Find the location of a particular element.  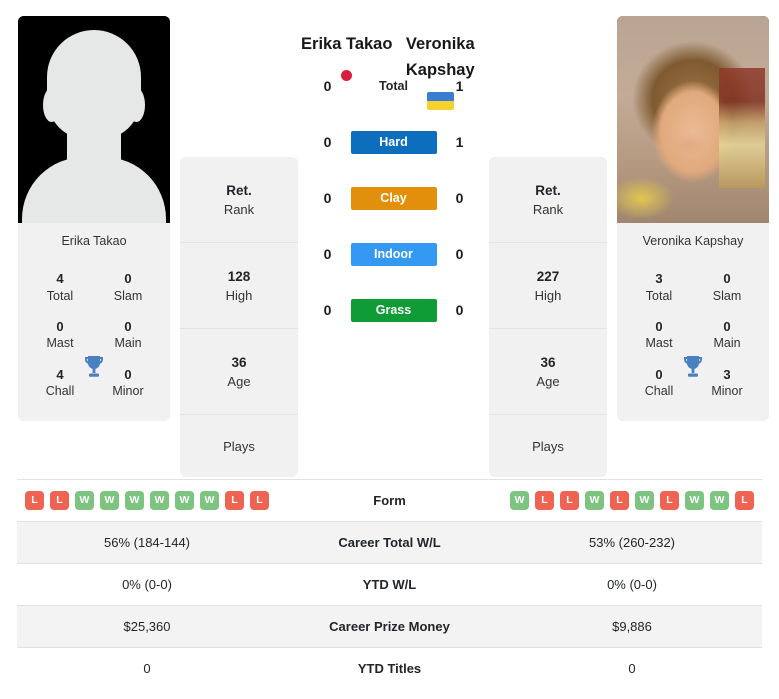

right-titles-total-label: Total is located at coordinates (659, 295).